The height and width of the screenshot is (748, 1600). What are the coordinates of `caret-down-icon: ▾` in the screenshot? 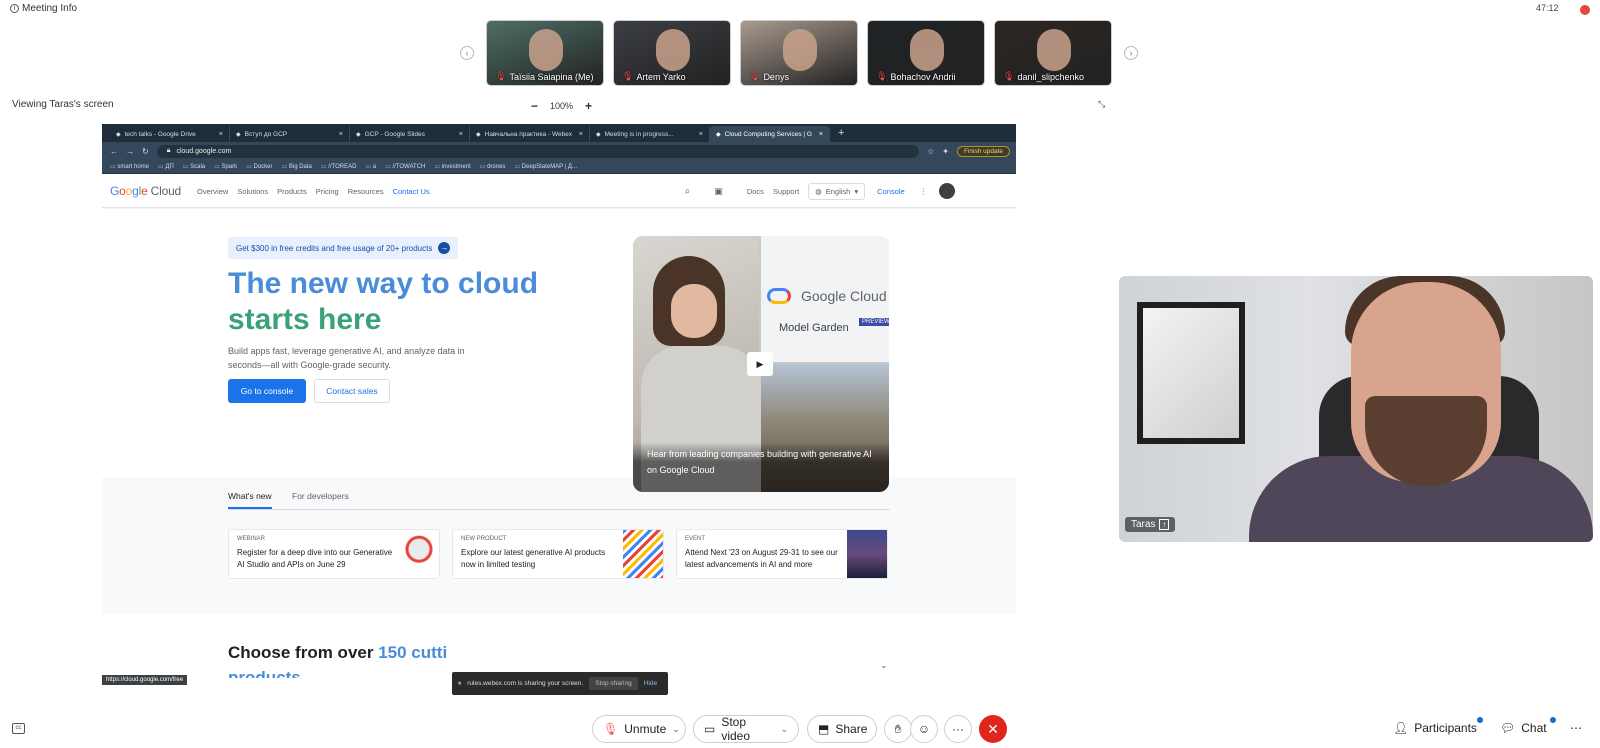 It's located at (856, 191).